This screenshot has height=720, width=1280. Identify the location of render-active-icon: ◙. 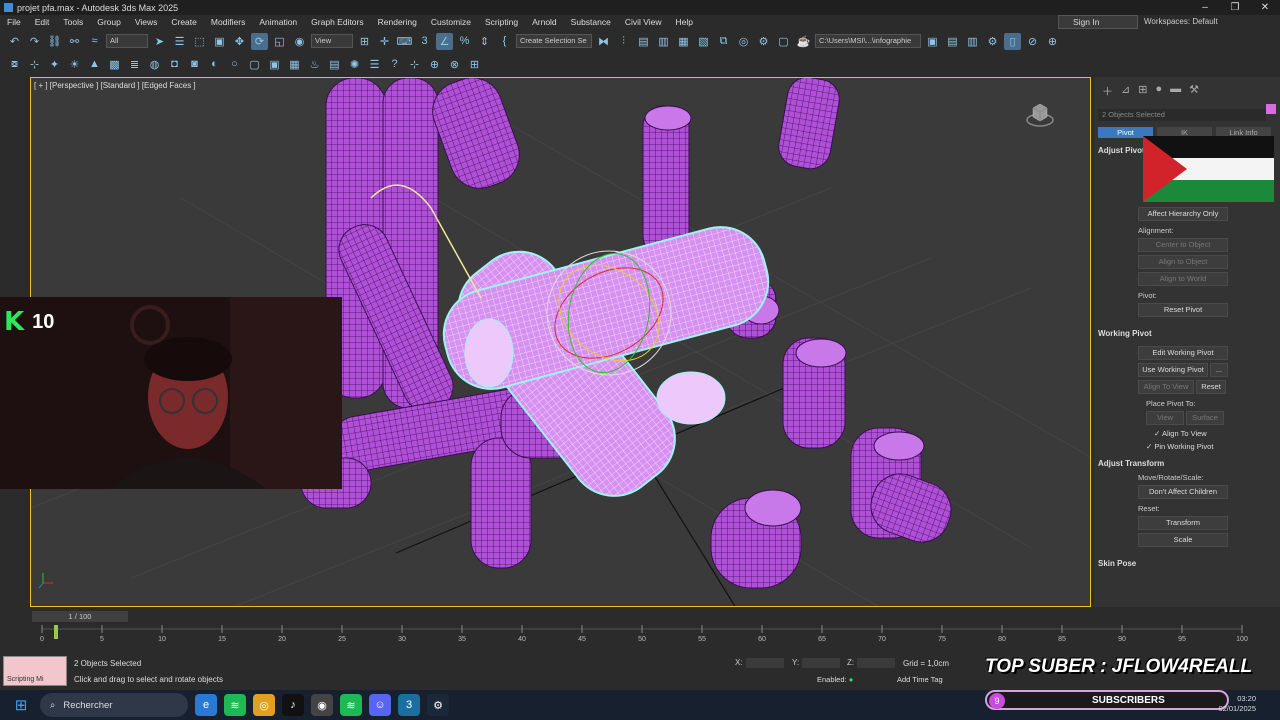
(194, 64).